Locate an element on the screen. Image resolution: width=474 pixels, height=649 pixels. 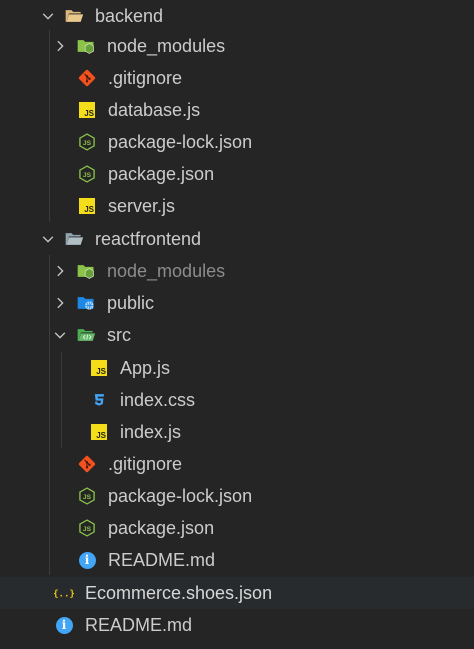
tree-file-row: {..} Ecommerce.shoes.json is located at coordinates (237, 593).